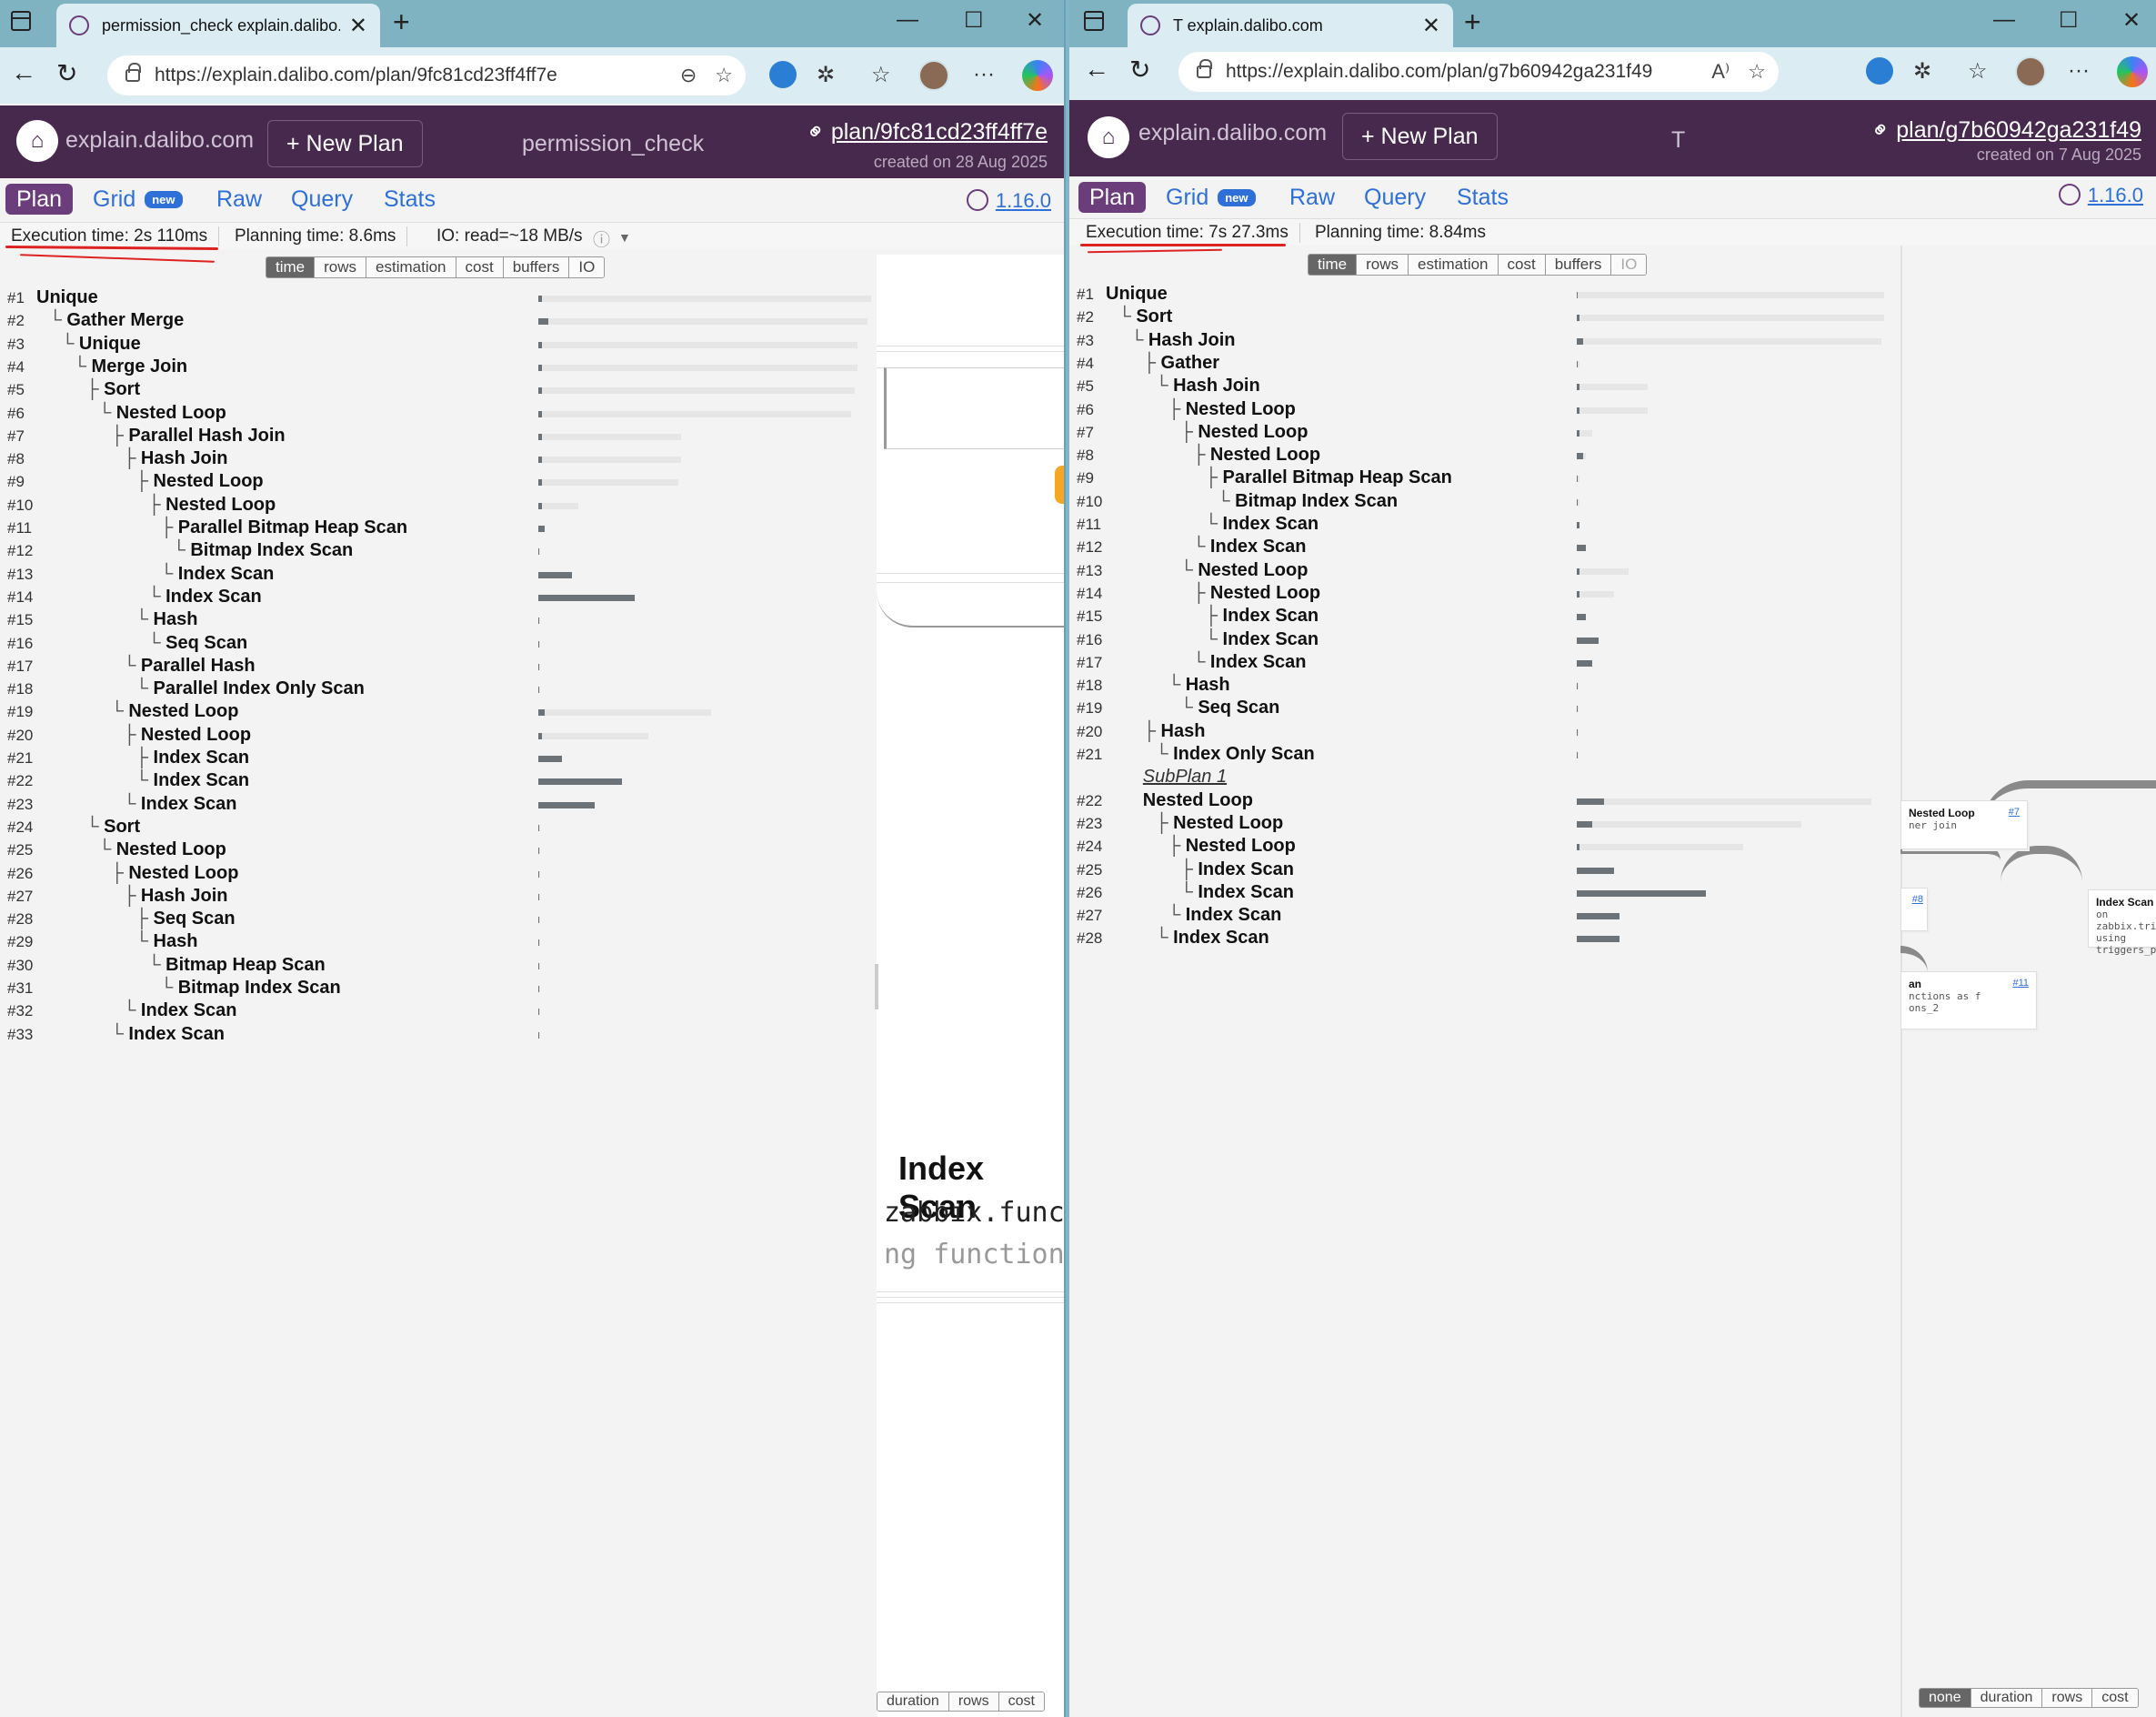 The height and width of the screenshot is (1717, 2156). Describe the element at coordinates (1478, 893) in the screenshot. I see `plan-node-row: #26 └ Index Scan` at that location.